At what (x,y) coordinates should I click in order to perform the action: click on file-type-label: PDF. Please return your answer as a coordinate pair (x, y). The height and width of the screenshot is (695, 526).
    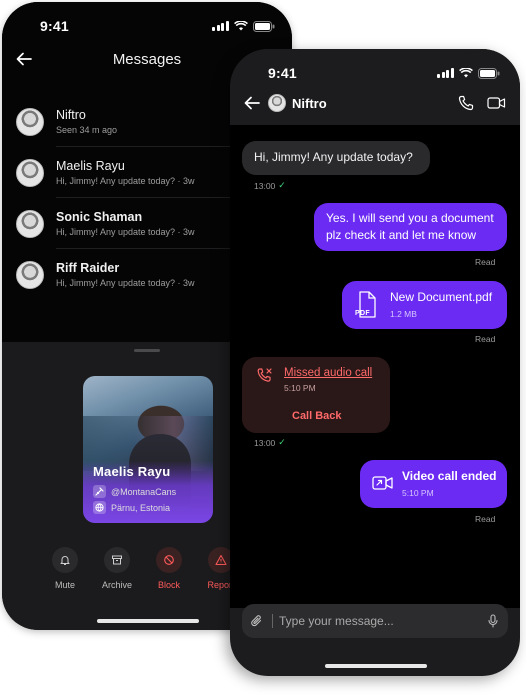
    Looking at the image, I should click on (362, 313).